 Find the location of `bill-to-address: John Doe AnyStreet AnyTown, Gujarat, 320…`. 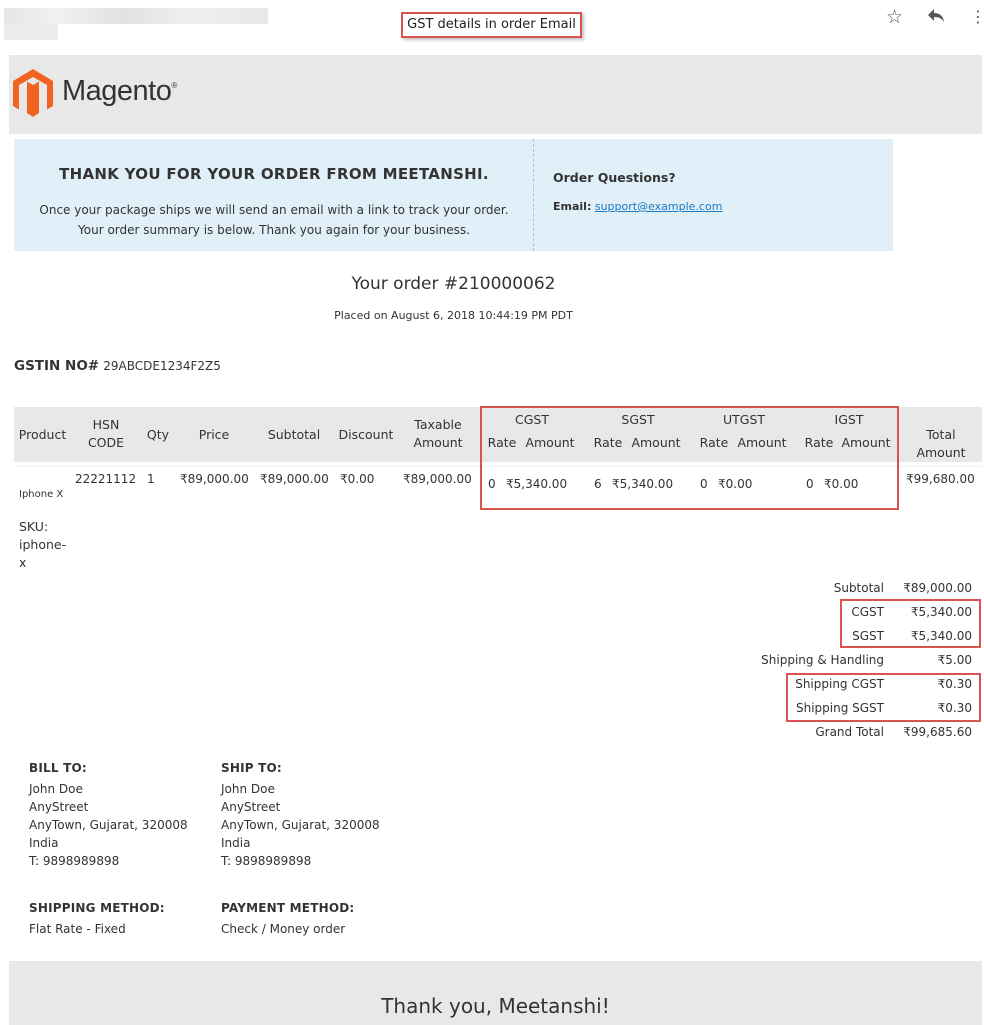

bill-to-address: John Doe AnyStreet AnyTown, Gujarat, 320… is located at coordinates (108, 825).